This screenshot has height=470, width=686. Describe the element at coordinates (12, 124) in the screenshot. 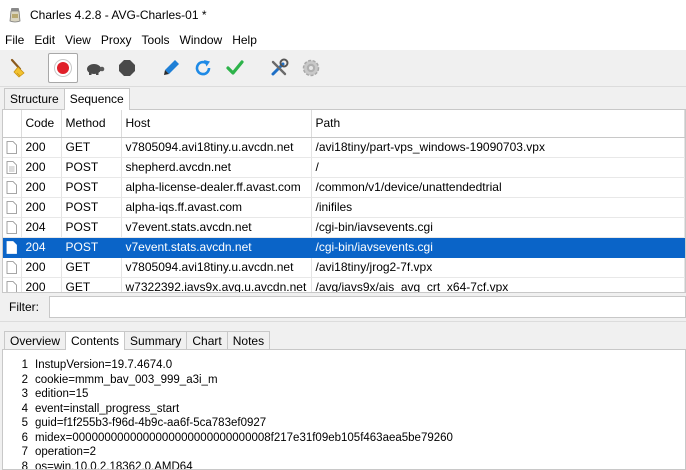

I see `column-icon` at that location.